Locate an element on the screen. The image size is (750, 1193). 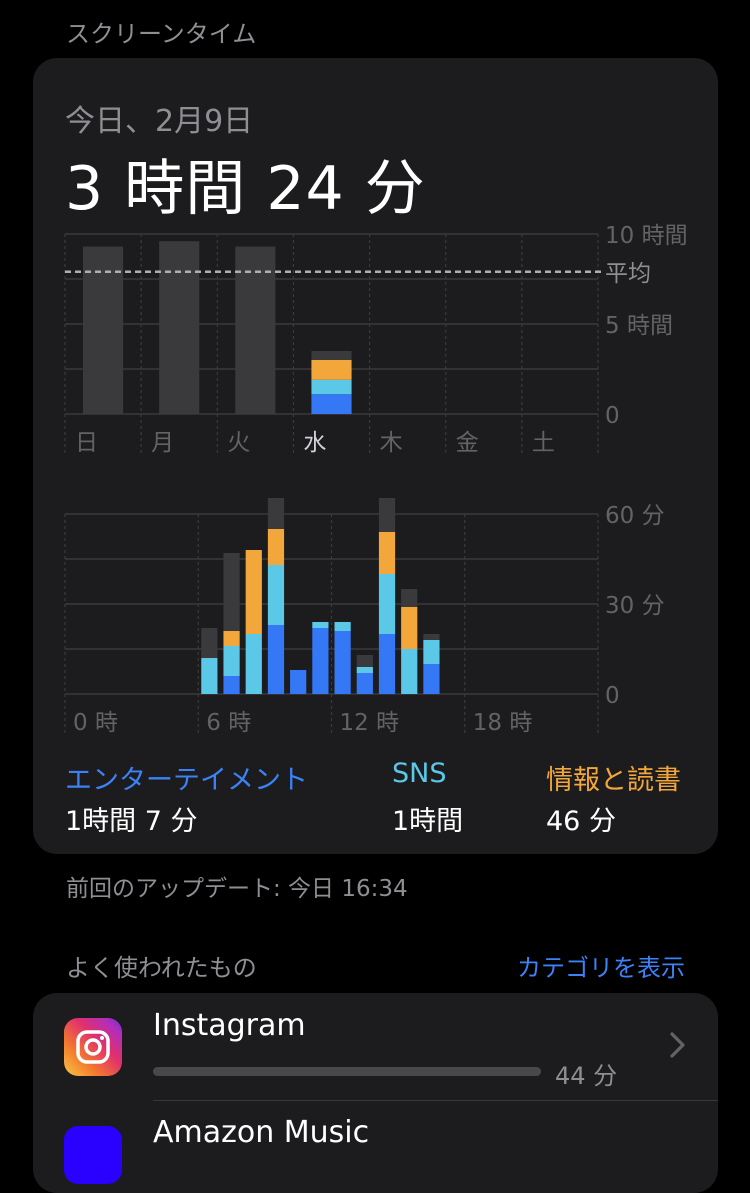
day-label: 土 is located at coordinates (543, 443).